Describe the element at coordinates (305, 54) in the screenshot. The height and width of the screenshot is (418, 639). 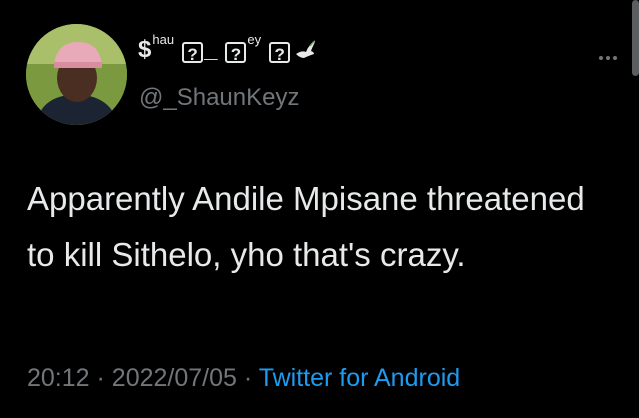
I see `dove-icon` at that location.